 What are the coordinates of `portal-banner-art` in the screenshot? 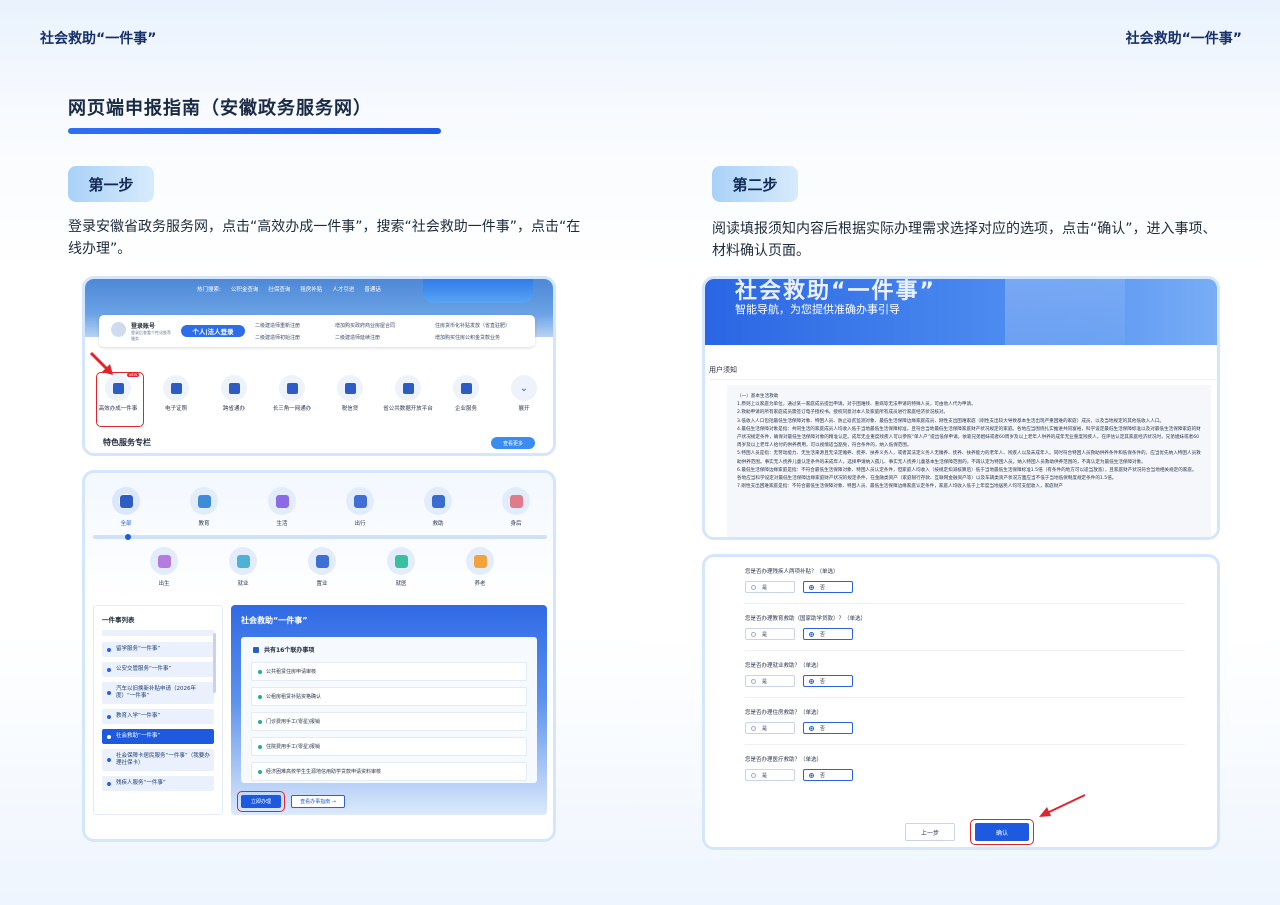 It's located at (478, 291).